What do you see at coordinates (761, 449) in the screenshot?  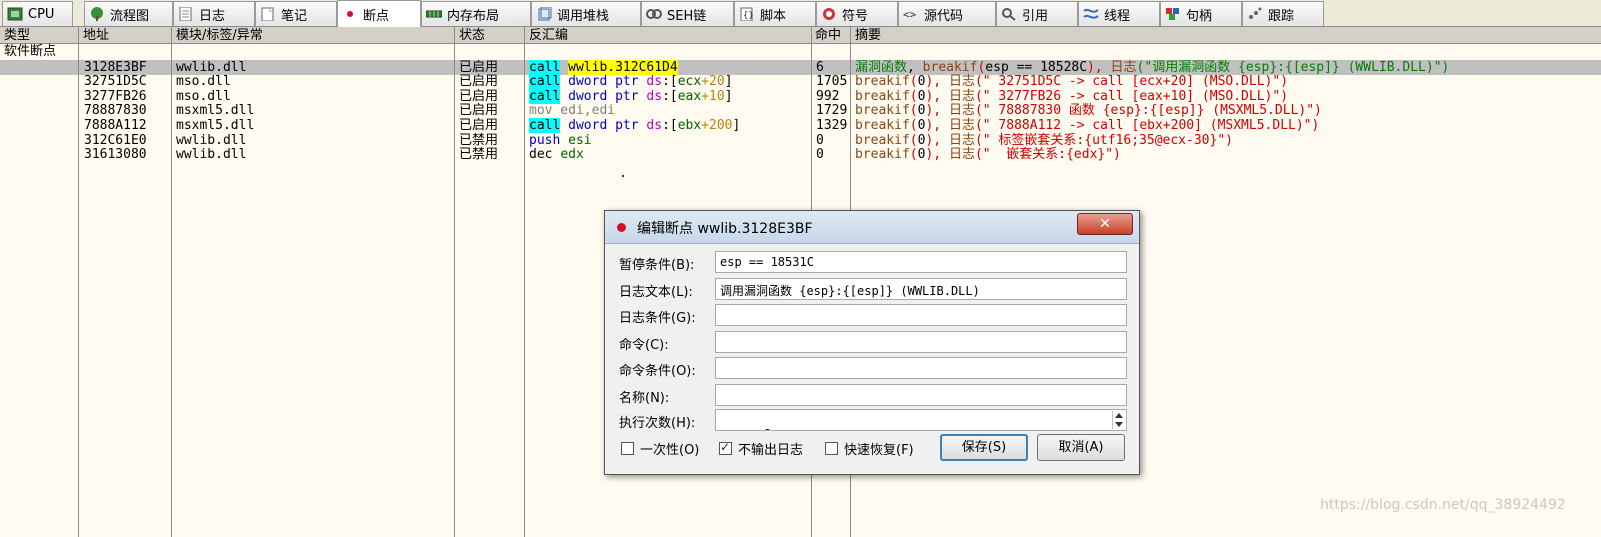 I see `no-log-checkbox: 不输出日志` at bounding box center [761, 449].